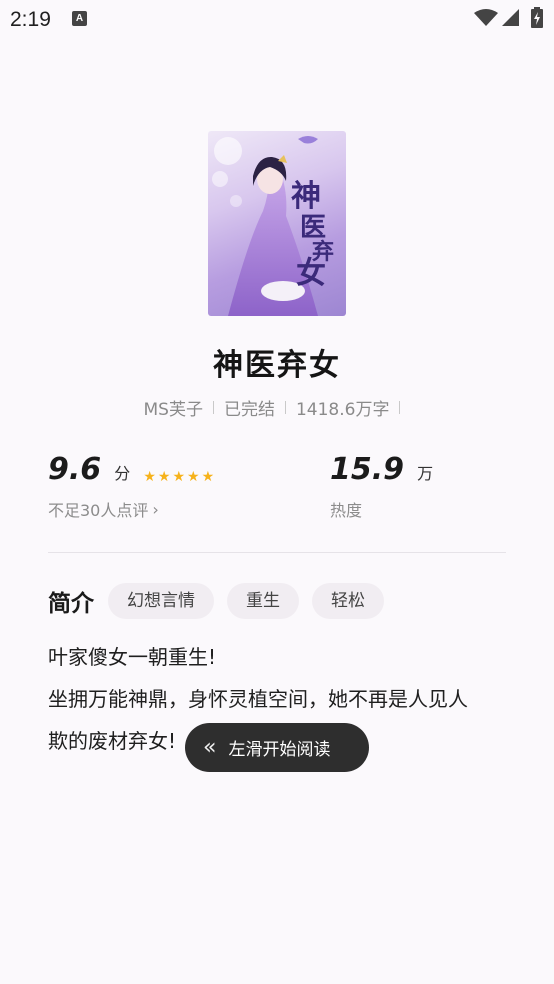 Image resolution: width=554 pixels, height=984 pixels. I want to click on intro-title: 简介, so click(71, 604).